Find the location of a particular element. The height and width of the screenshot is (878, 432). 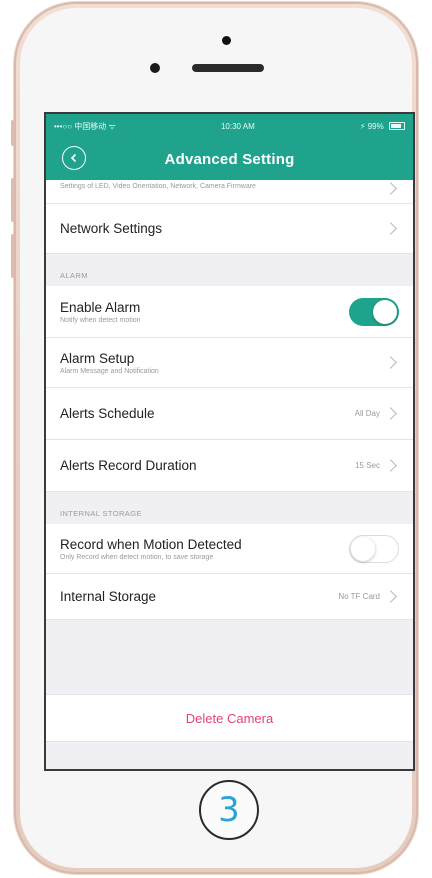

network-settings-row: Network Settings is located at coordinates (229, 229).